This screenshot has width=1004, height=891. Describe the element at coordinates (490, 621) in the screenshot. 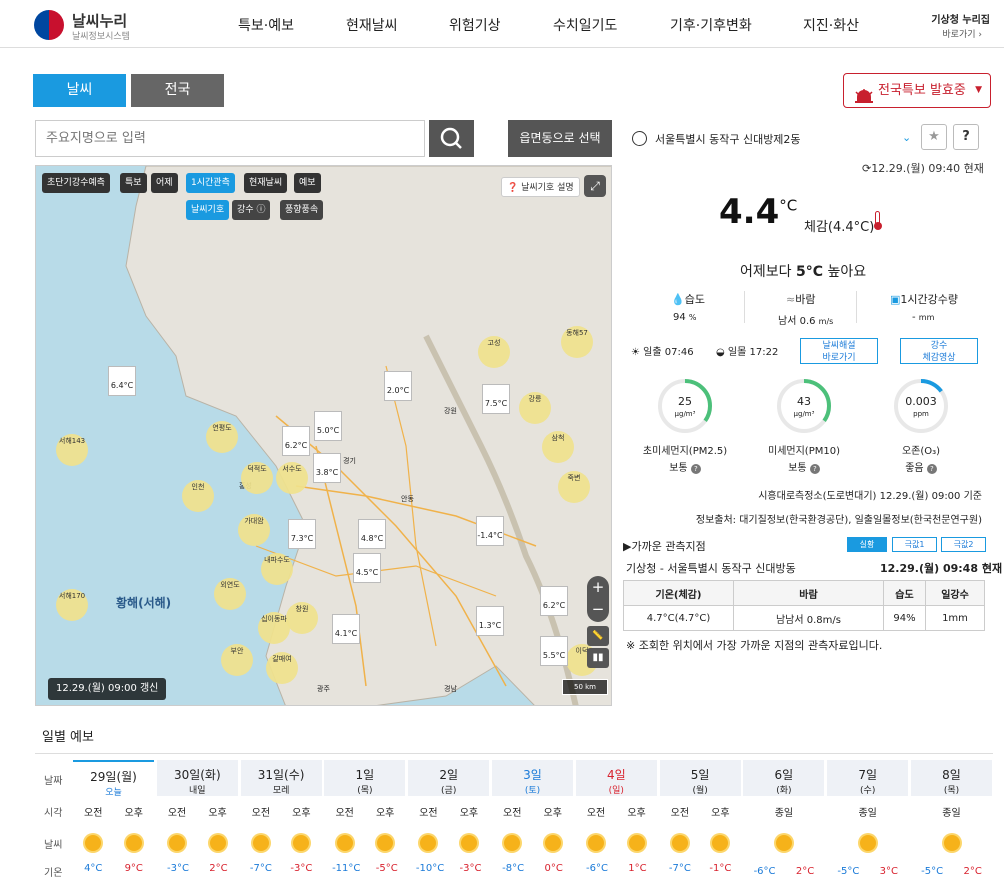

I see `obs-daegu: 1.3°C` at that location.